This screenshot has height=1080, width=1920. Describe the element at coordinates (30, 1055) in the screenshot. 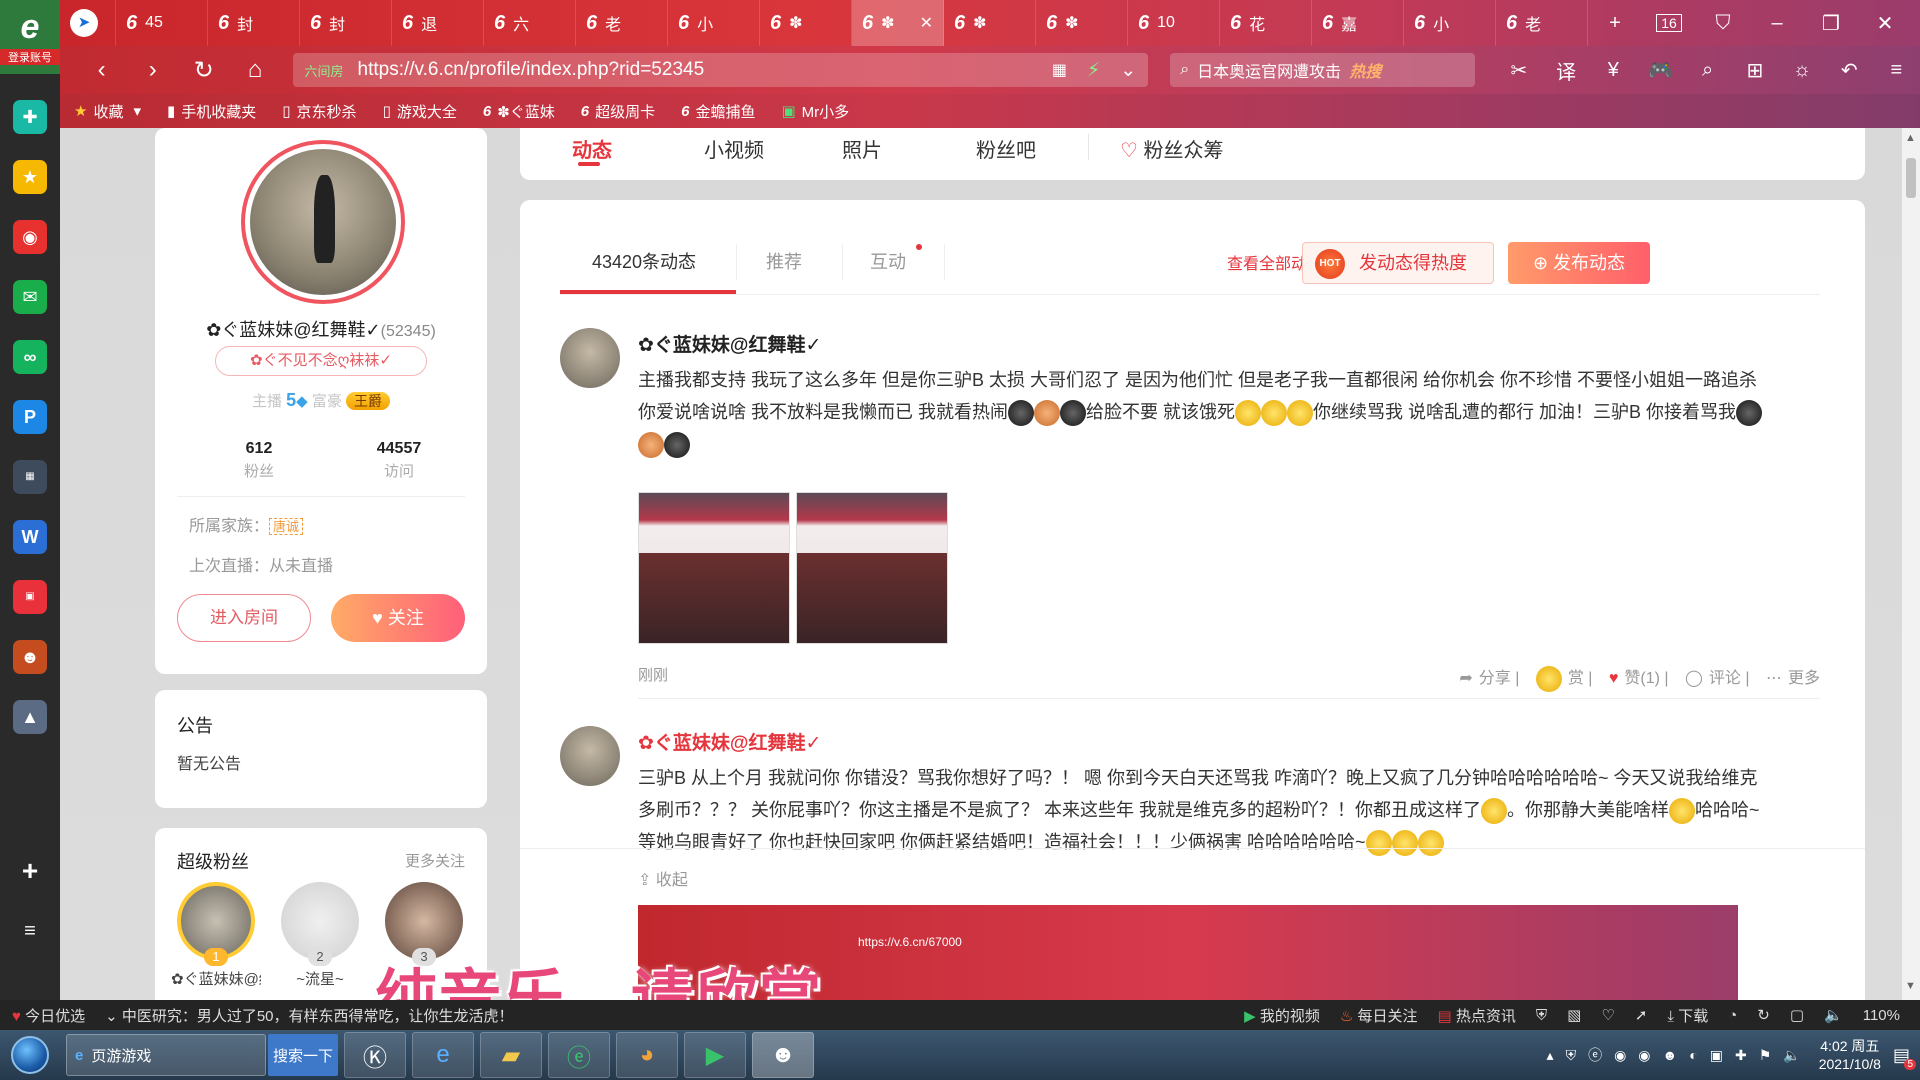

I see `start-button` at that location.